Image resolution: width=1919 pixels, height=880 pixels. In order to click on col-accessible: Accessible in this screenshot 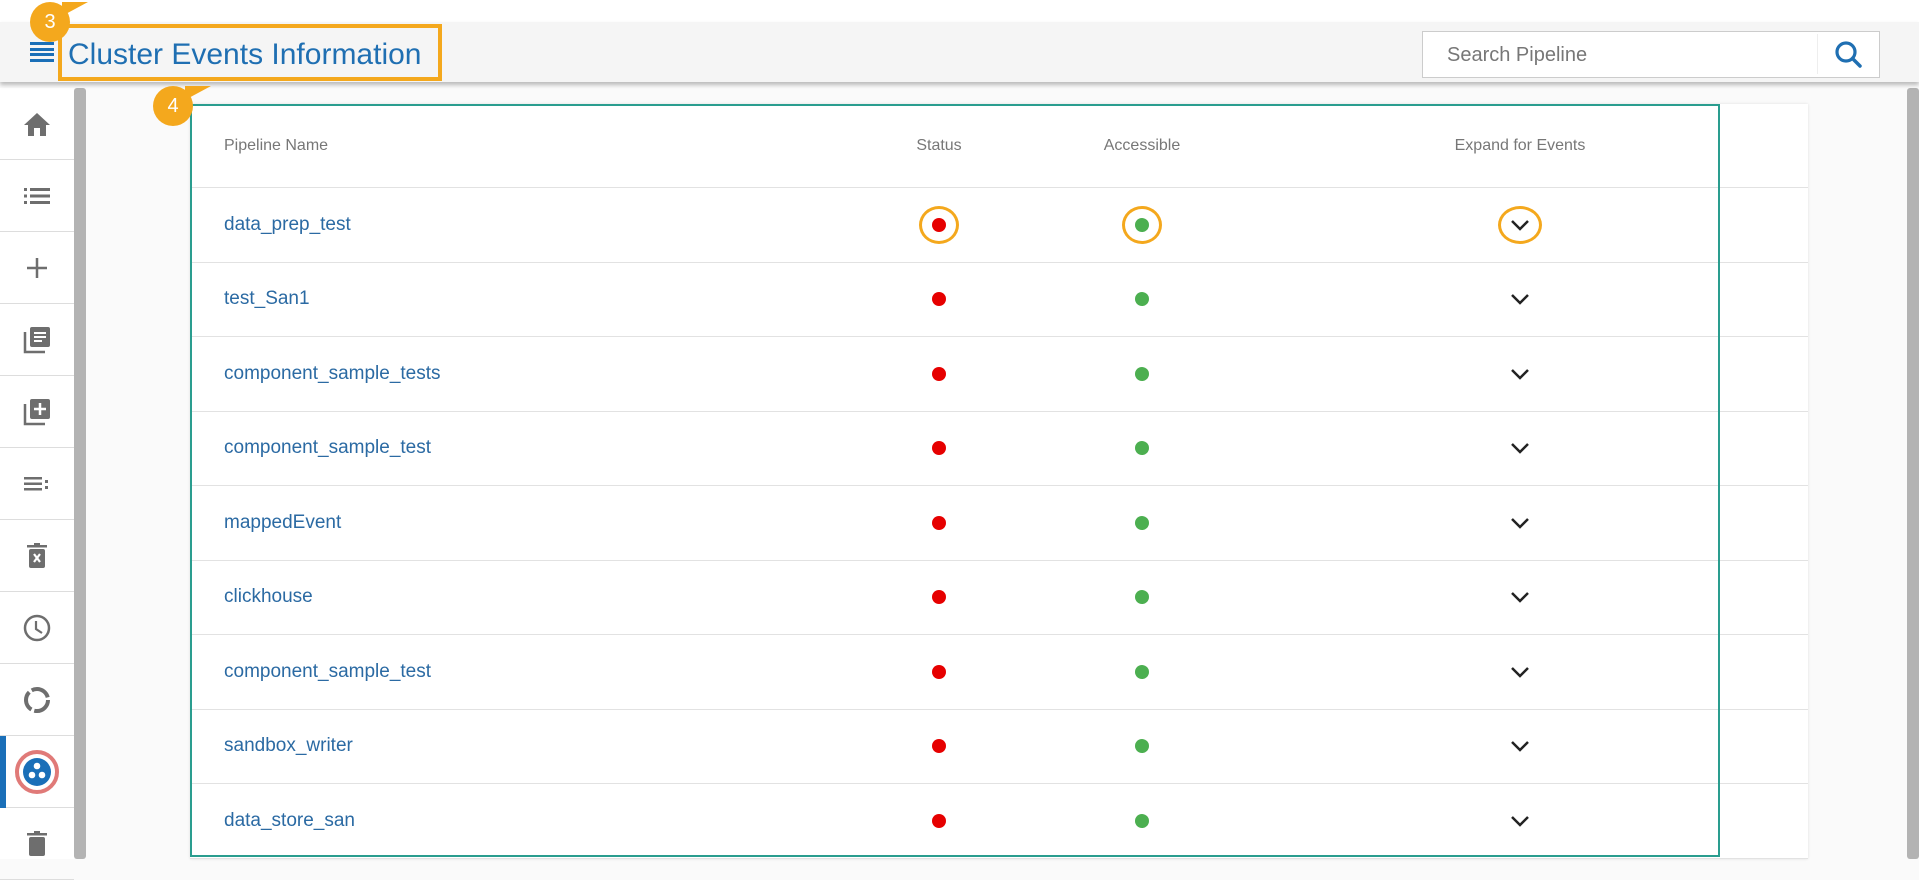, I will do `click(1142, 145)`.